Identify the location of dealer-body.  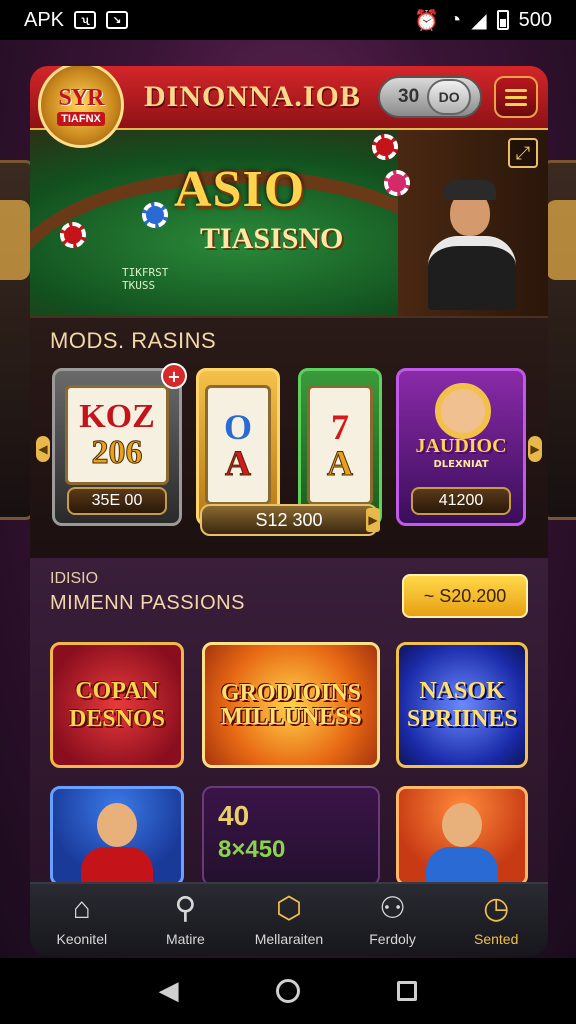
(472, 273).